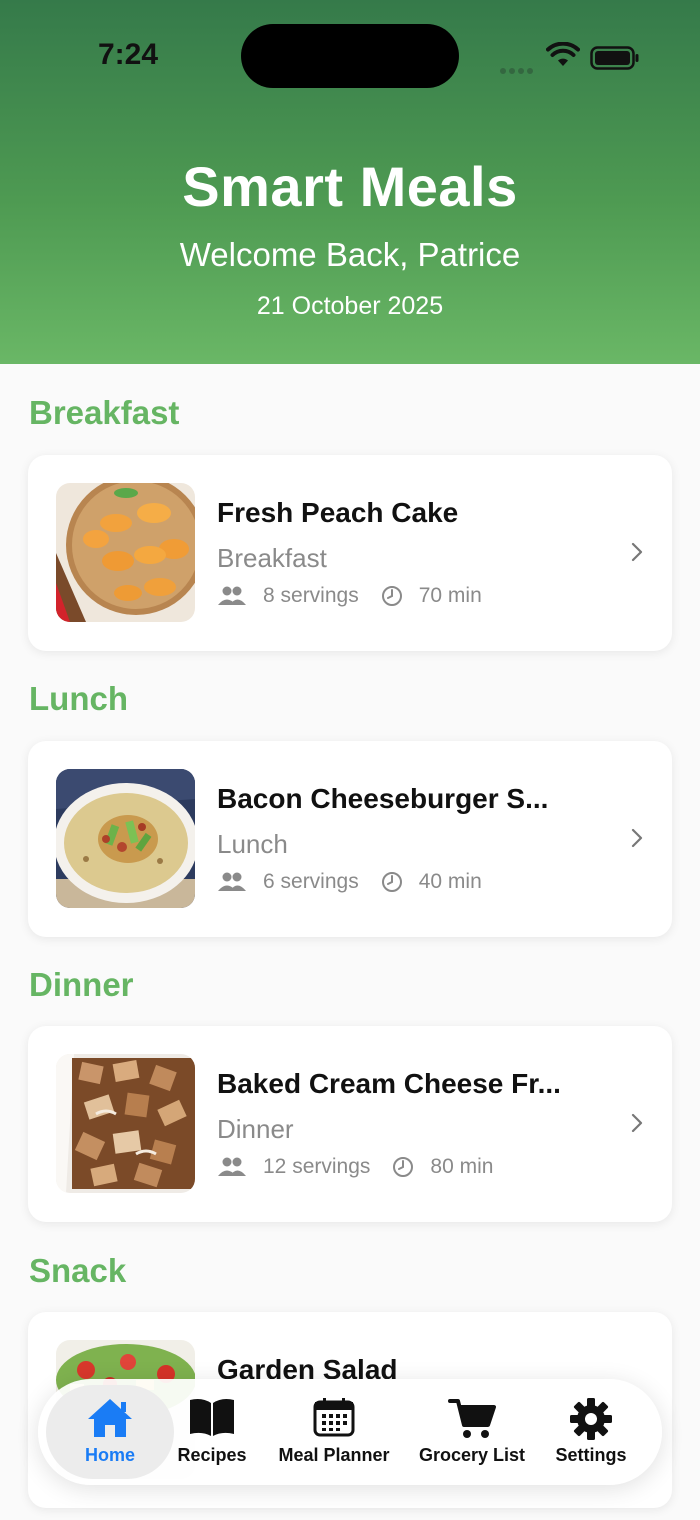  Describe the element at coordinates (462, 1166) in the screenshot. I see `recipe-time: 80 min` at that location.